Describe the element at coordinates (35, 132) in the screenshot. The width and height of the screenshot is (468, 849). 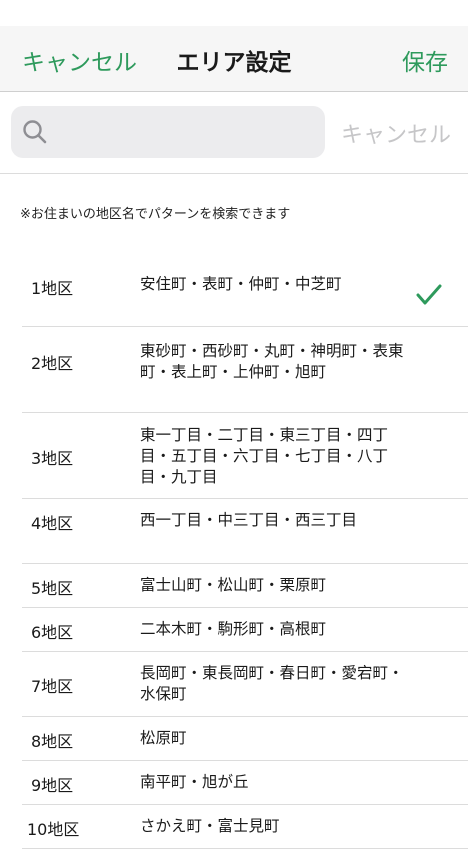
I see `search-icon` at that location.